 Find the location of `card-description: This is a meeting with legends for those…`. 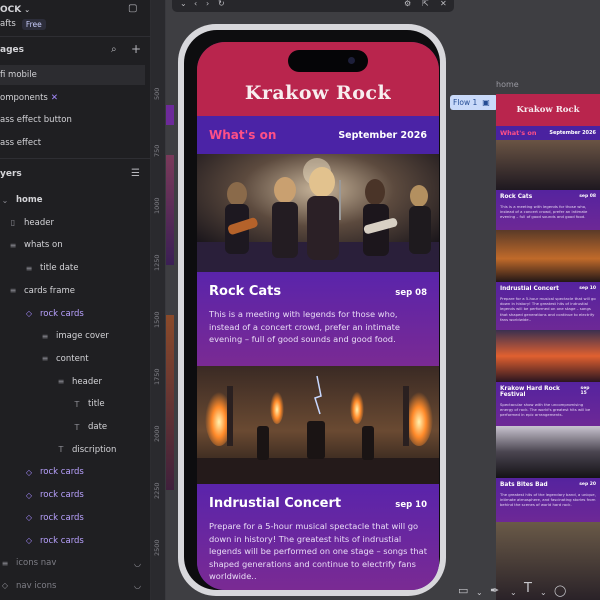

card-description: This is a meeting with legends for those… is located at coordinates (304, 327).